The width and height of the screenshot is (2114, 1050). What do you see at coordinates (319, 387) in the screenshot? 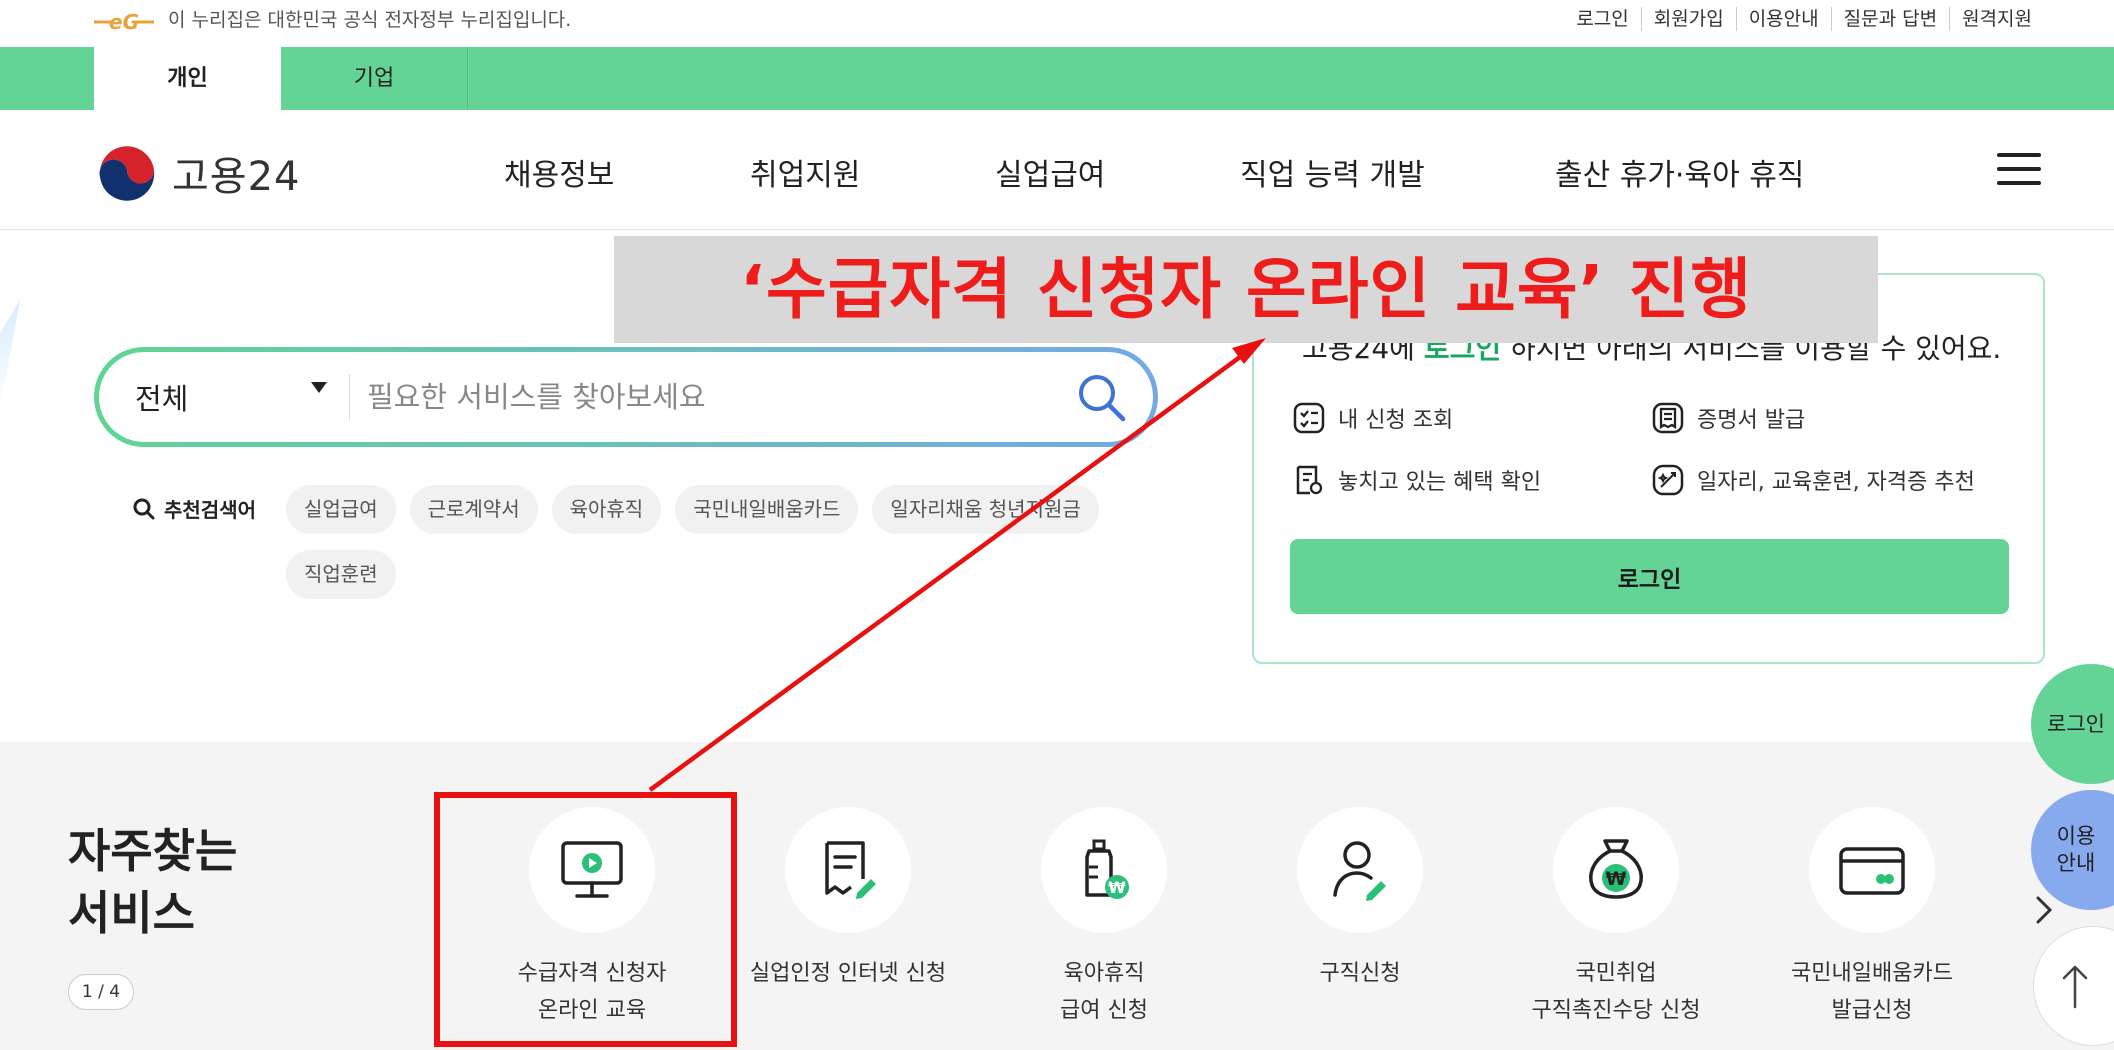
I see `caret-down-icon` at bounding box center [319, 387].